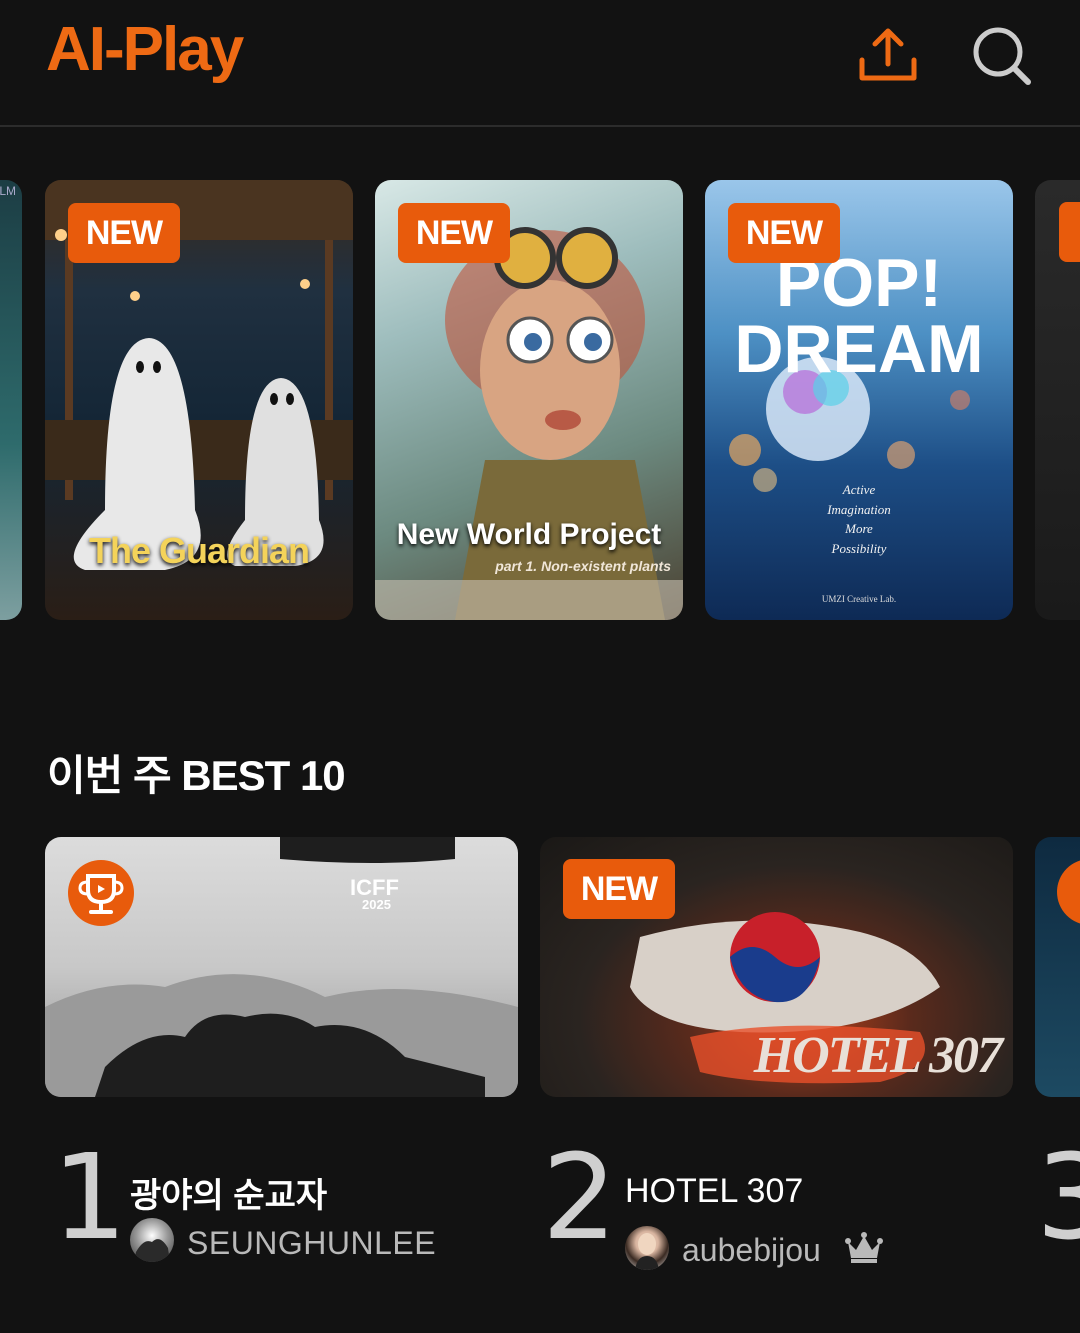 The image size is (1080, 1333). What do you see at coordinates (1069, 232) in the screenshot?
I see `new-badge` at bounding box center [1069, 232].